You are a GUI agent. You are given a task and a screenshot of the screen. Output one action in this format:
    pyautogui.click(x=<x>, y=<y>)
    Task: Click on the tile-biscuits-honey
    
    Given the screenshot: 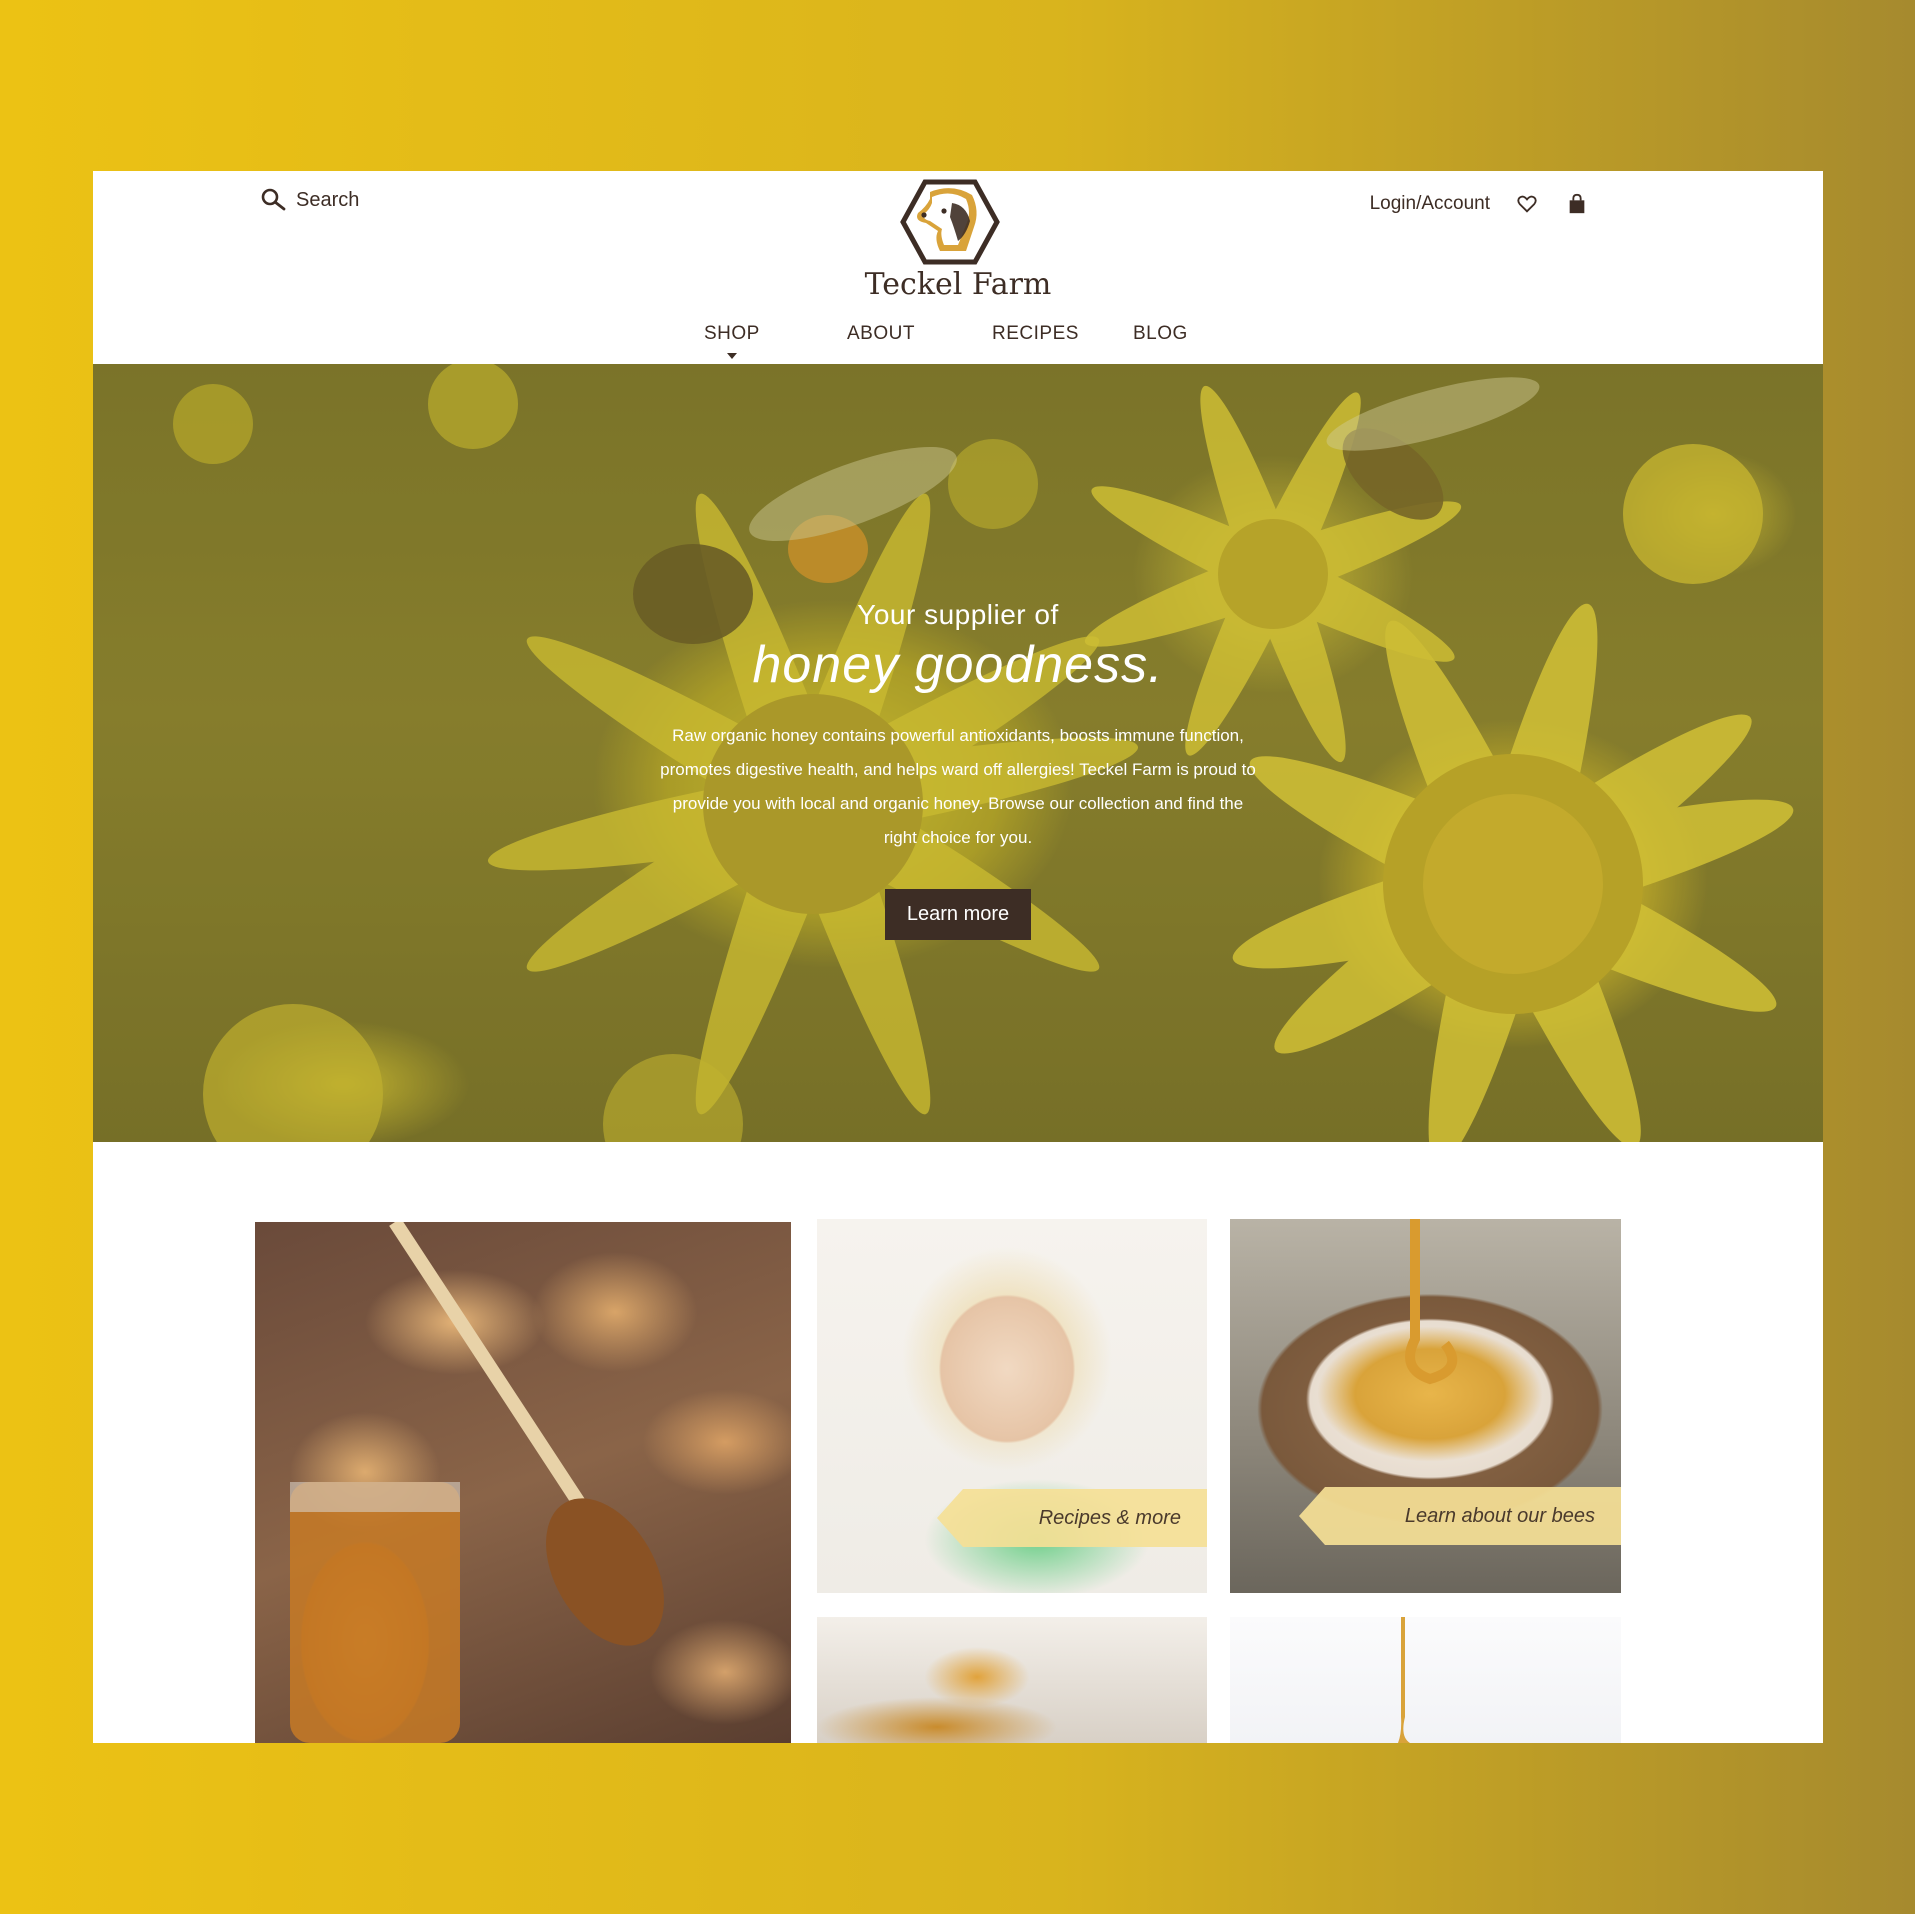 What is the action you would take?
    pyautogui.click(x=523, y=1482)
    